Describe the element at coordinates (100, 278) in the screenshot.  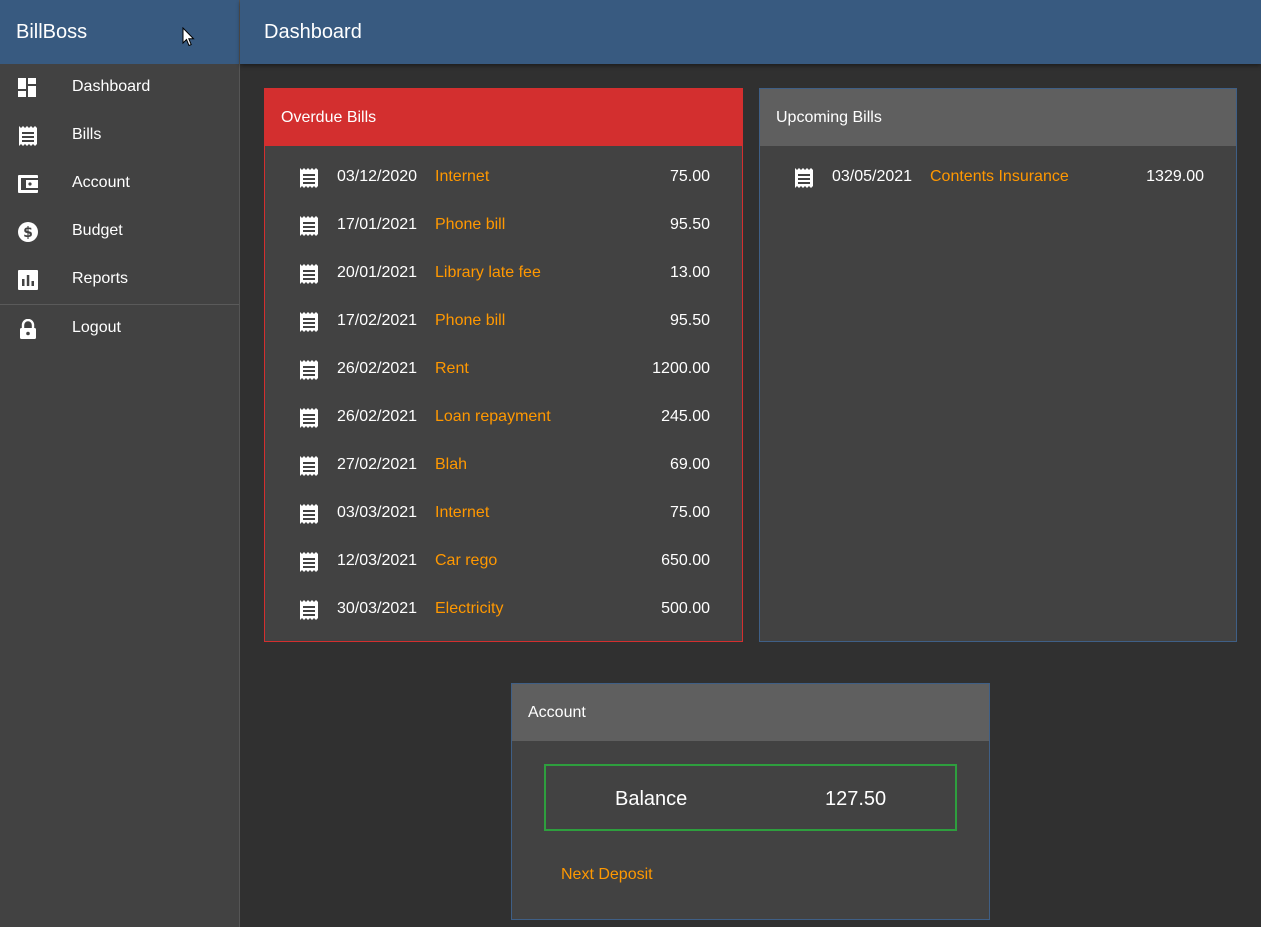
I see `sidebar-item-label: Reports` at that location.